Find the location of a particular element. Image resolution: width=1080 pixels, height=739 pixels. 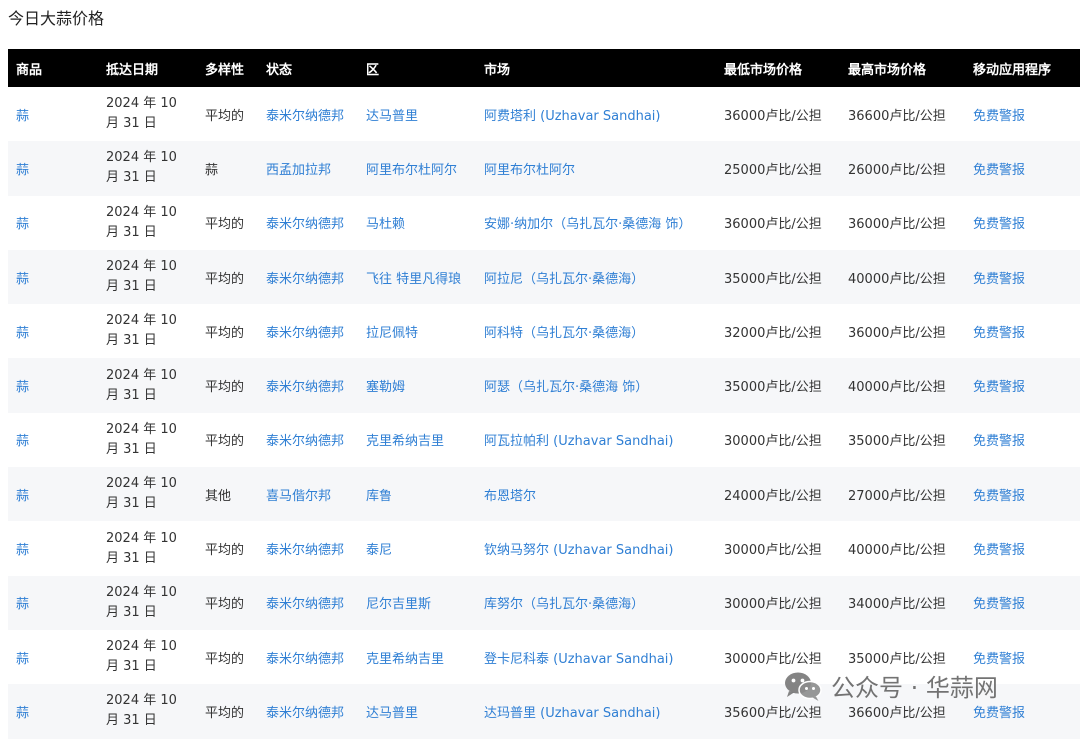

header-mobile-app: 移动应用程序 is located at coordinates (1022, 68).